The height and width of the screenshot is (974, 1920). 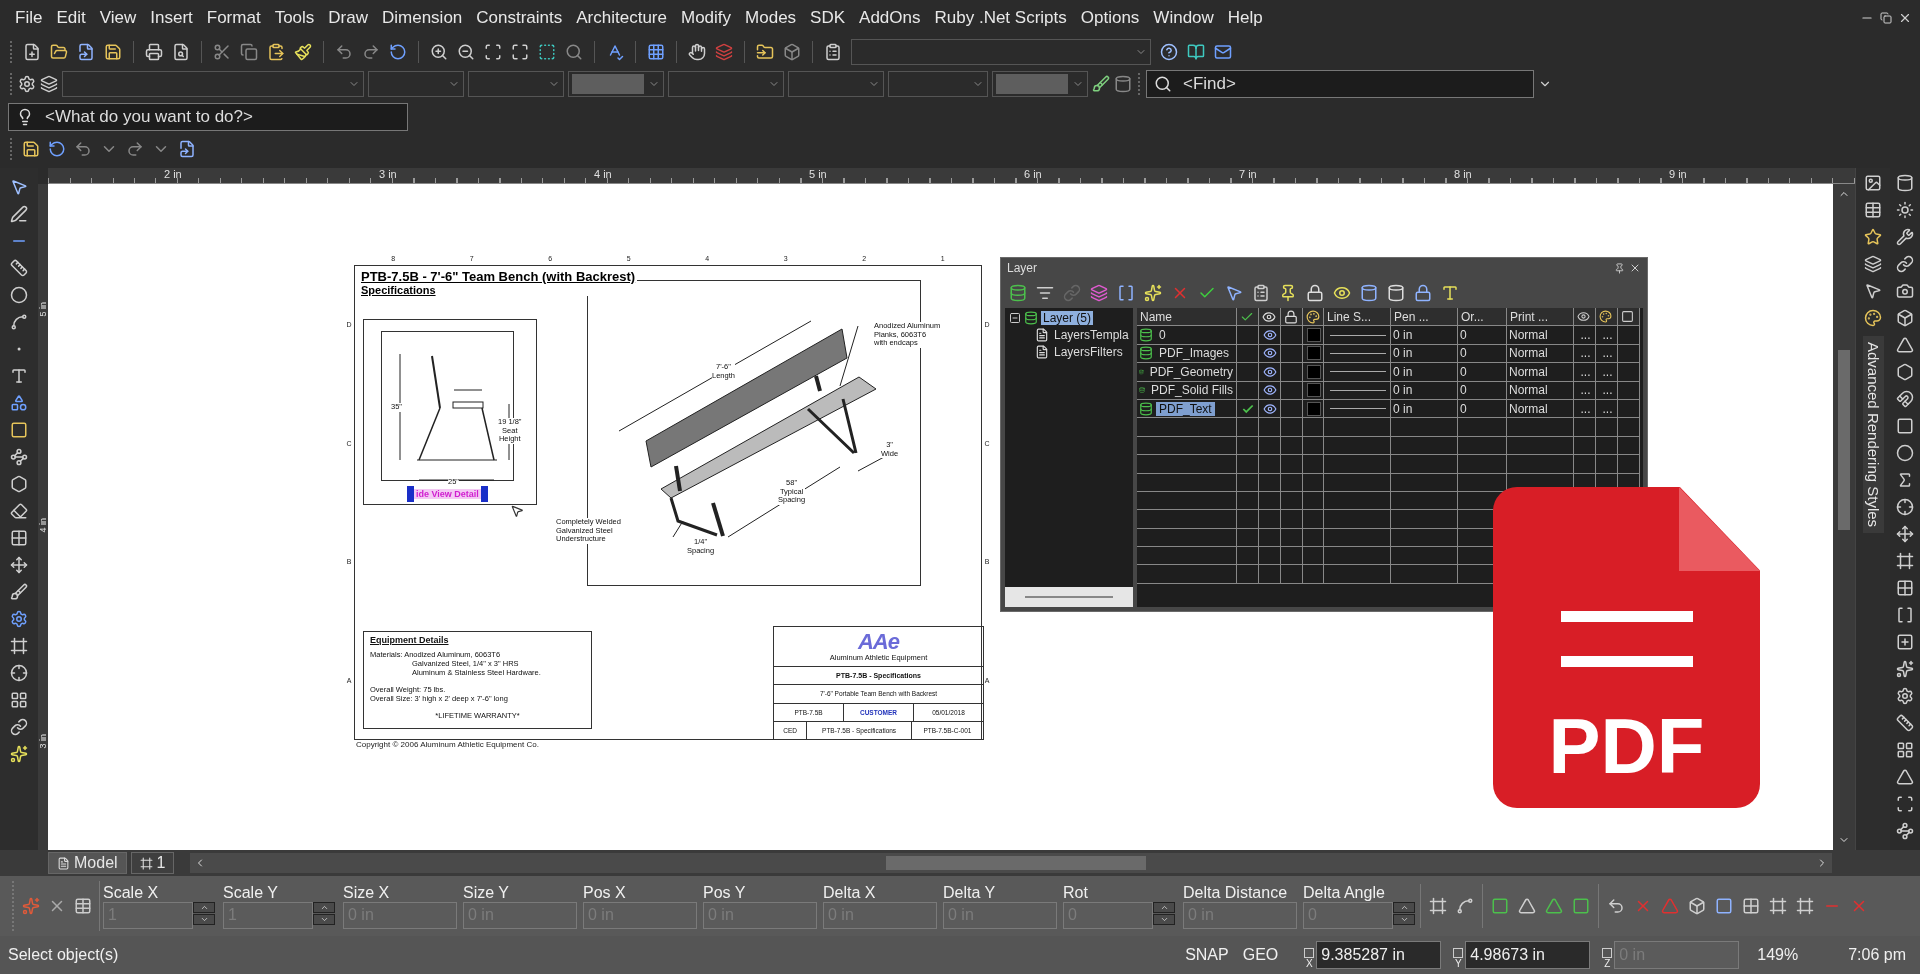 I want to click on layer-name: PDF_Text, so click(x=1185, y=408).